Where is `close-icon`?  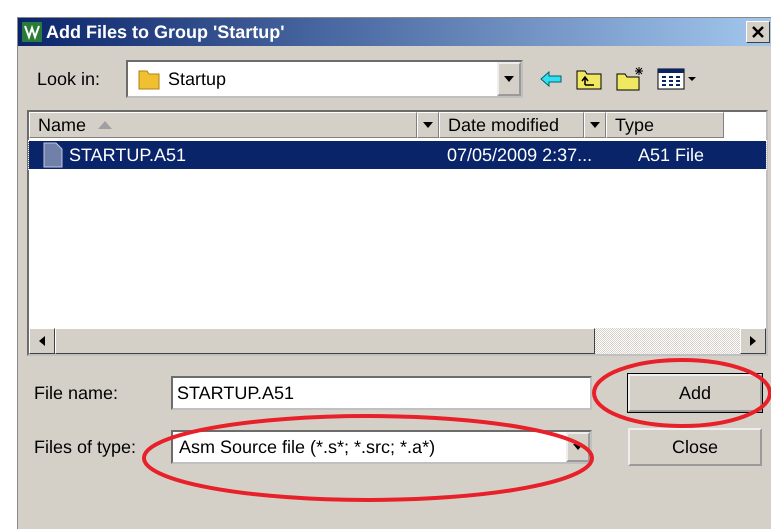
close-icon is located at coordinates (758, 32).